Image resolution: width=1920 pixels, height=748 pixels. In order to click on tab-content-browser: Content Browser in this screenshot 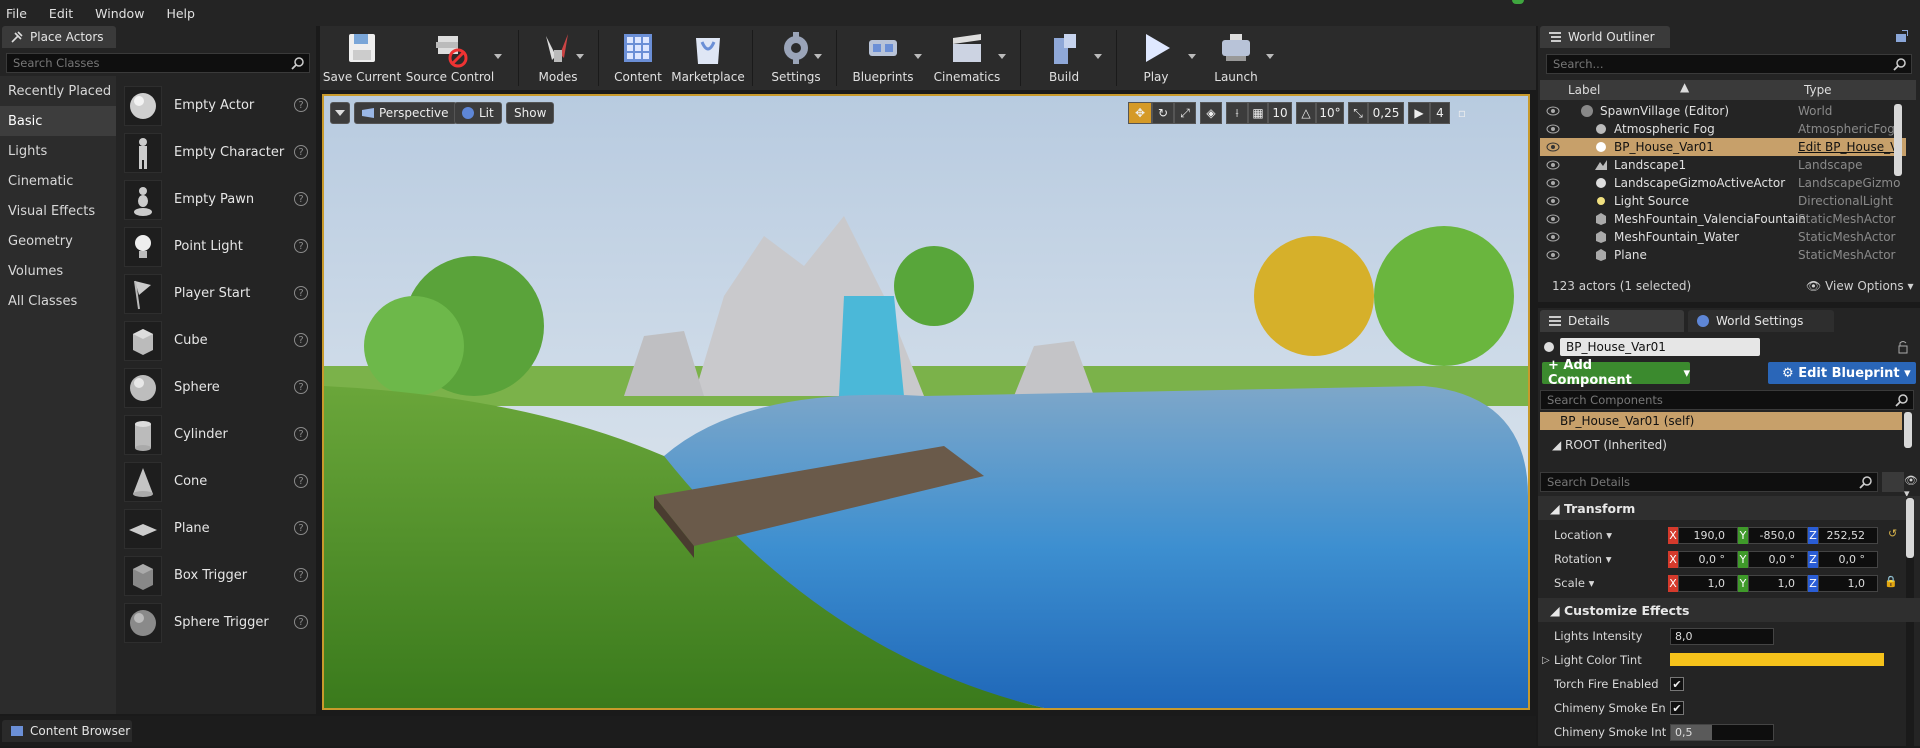, I will do `click(67, 731)`.